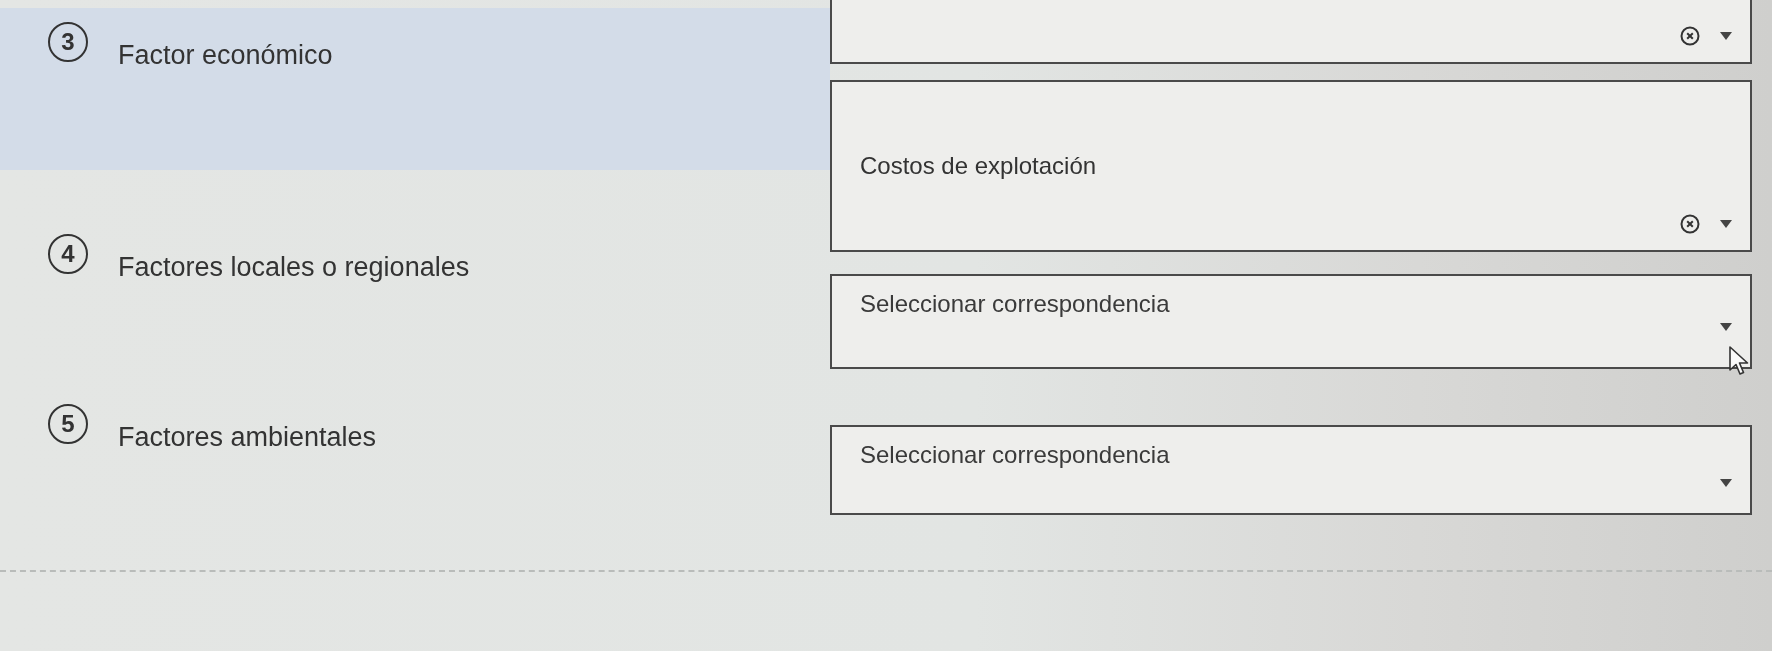 This screenshot has height=651, width=1772. What do you see at coordinates (68, 254) in the screenshot?
I see `item-number: 4` at bounding box center [68, 254].